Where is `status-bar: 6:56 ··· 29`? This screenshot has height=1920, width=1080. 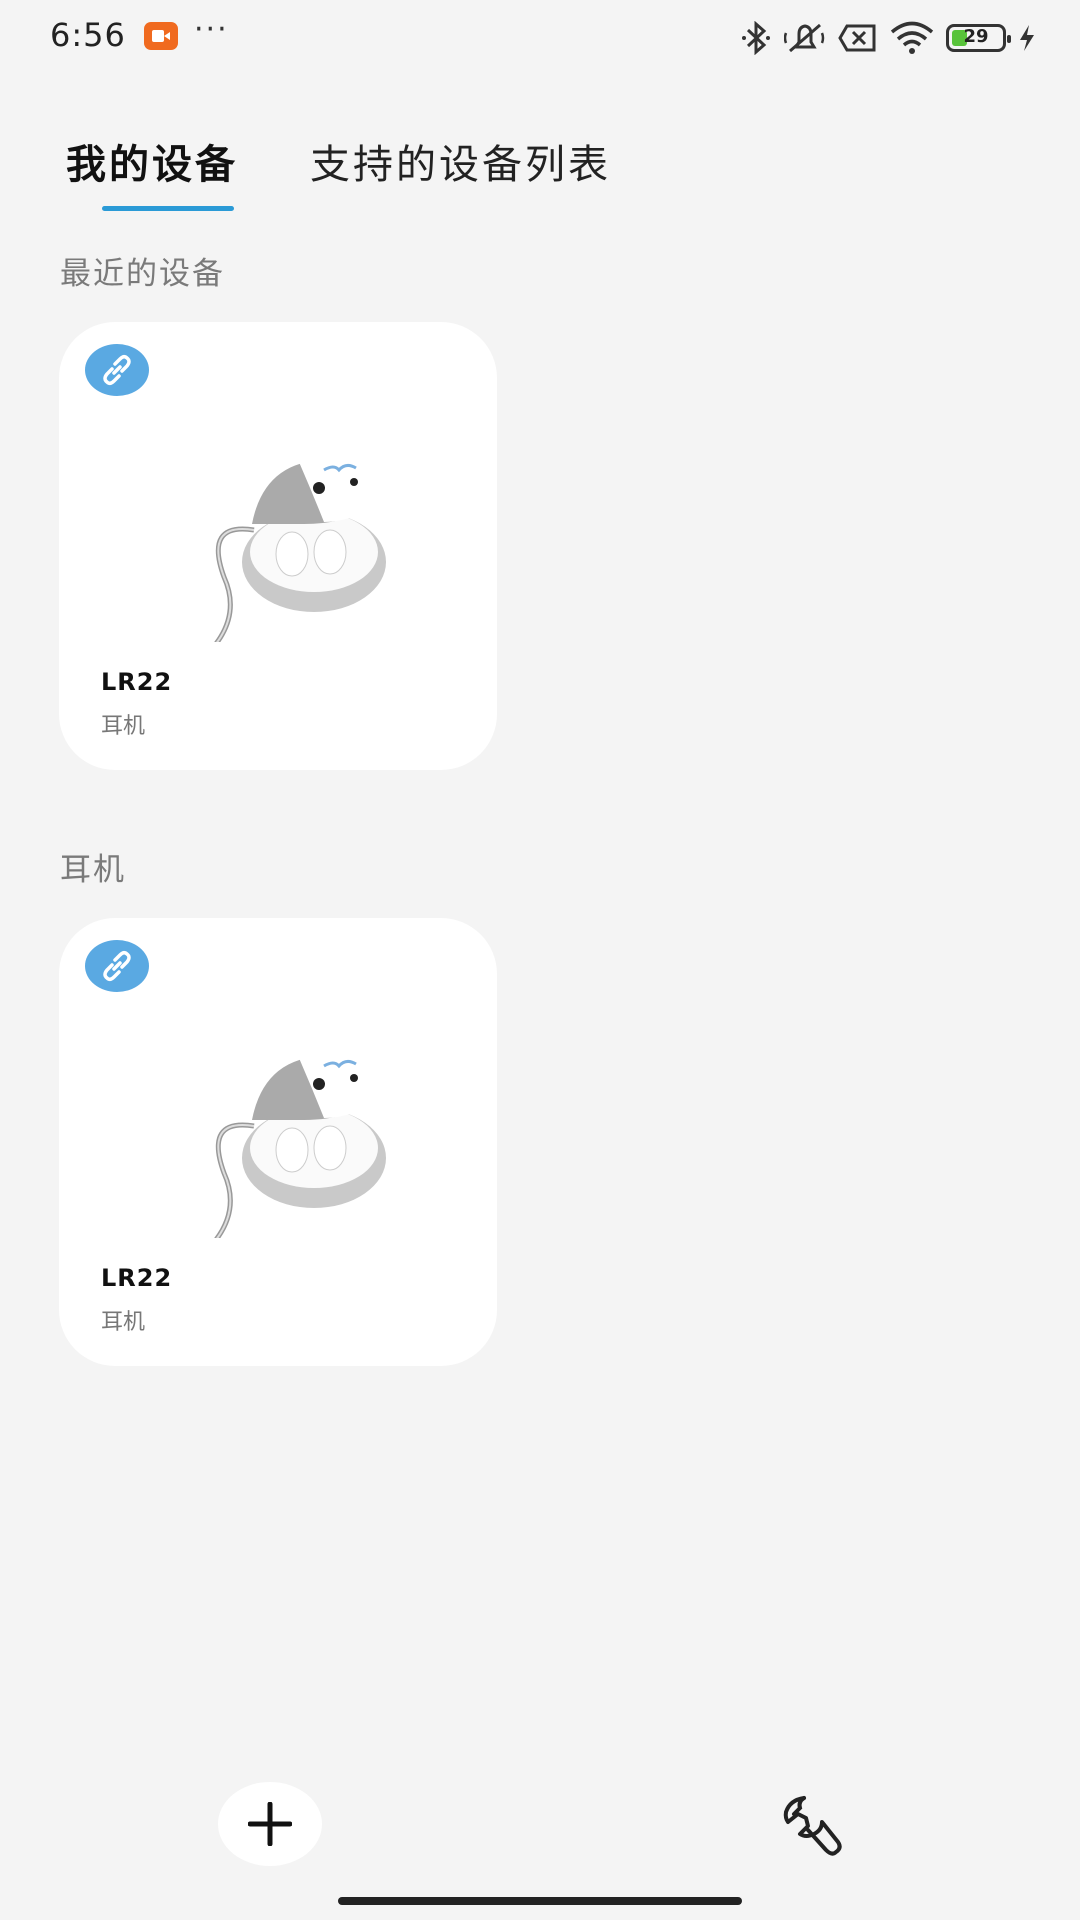 status-bar: 6:56 ··· 29 is located at coordinates (540, 40).